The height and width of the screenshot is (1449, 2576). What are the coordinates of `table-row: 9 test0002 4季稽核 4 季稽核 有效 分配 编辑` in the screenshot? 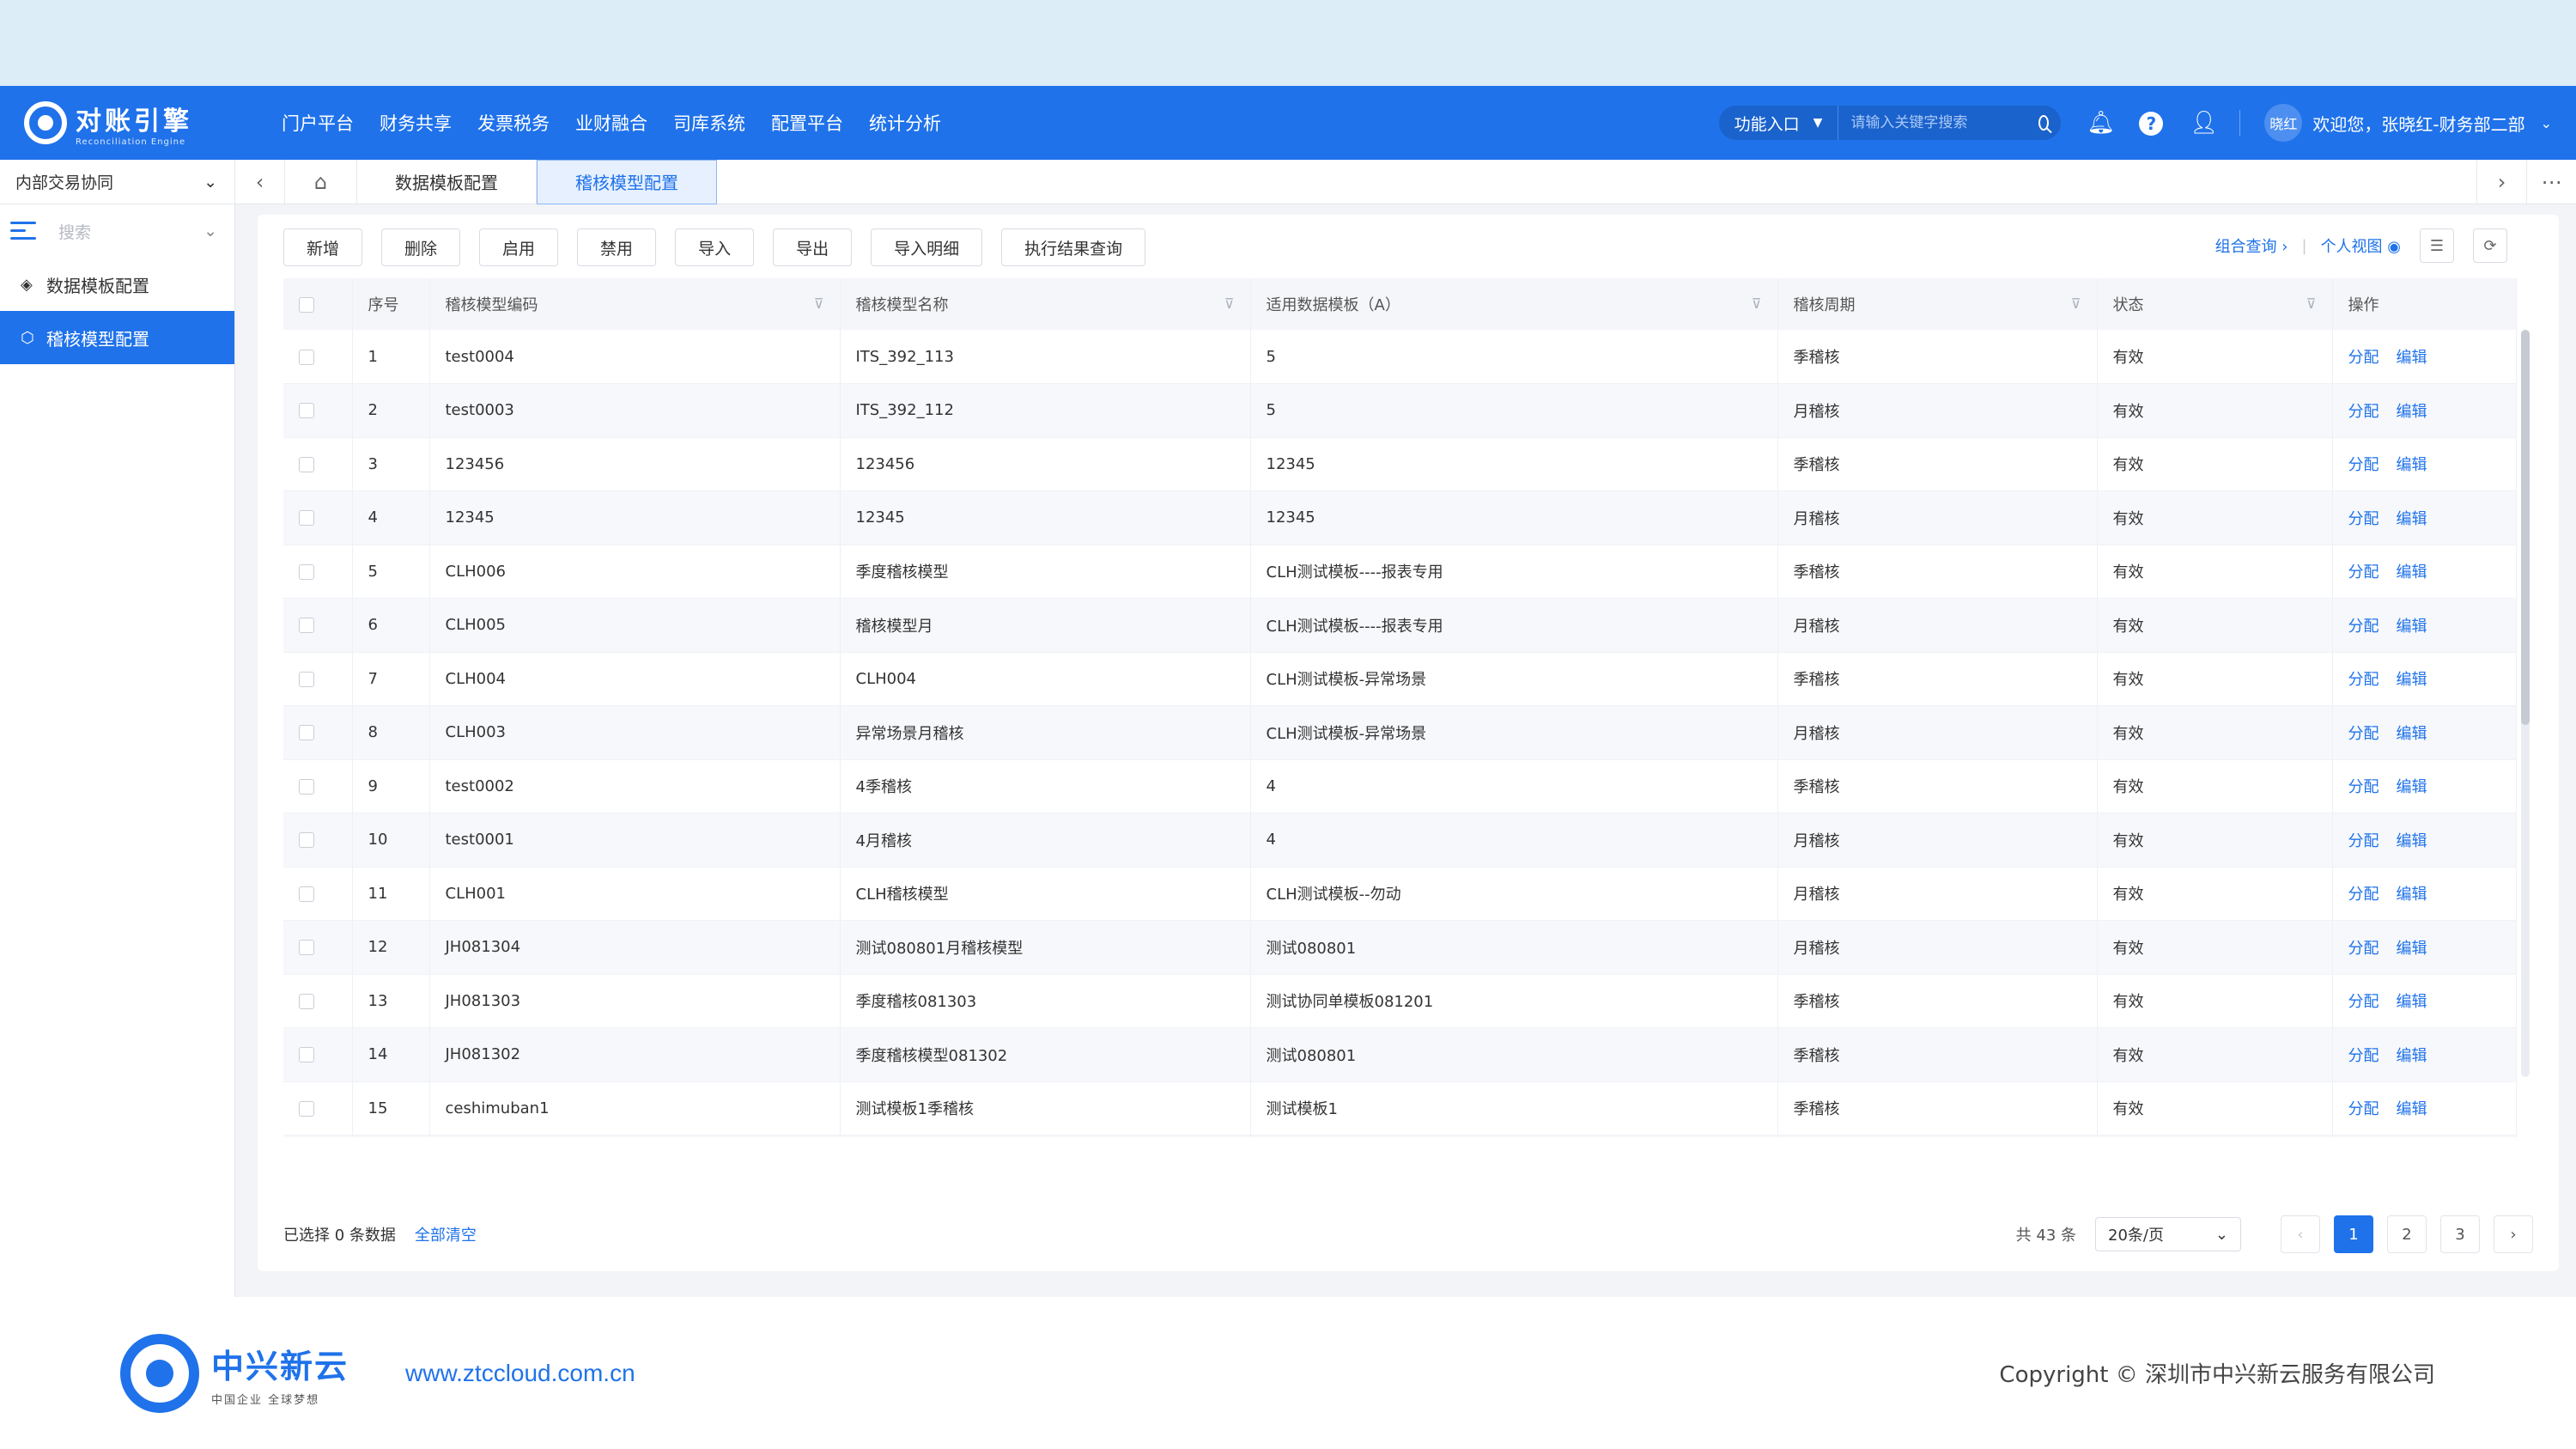 It's located at (1400, 786).